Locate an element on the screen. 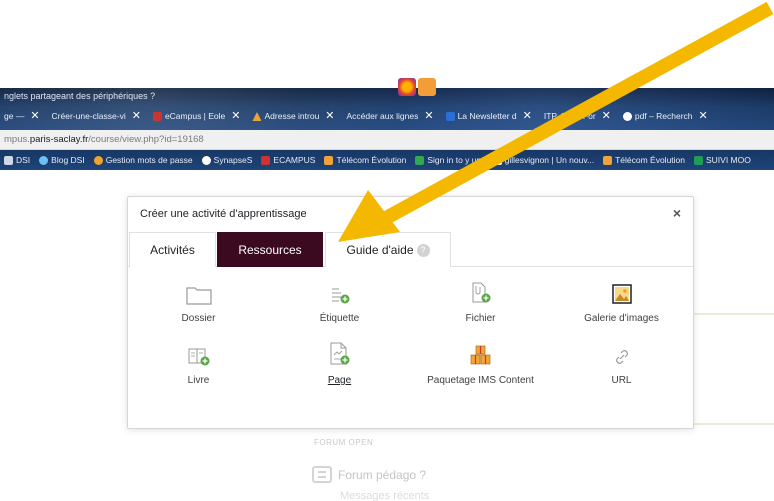 The image size is (774, 501). microsoft-icon is located at coordinates (420, 160).